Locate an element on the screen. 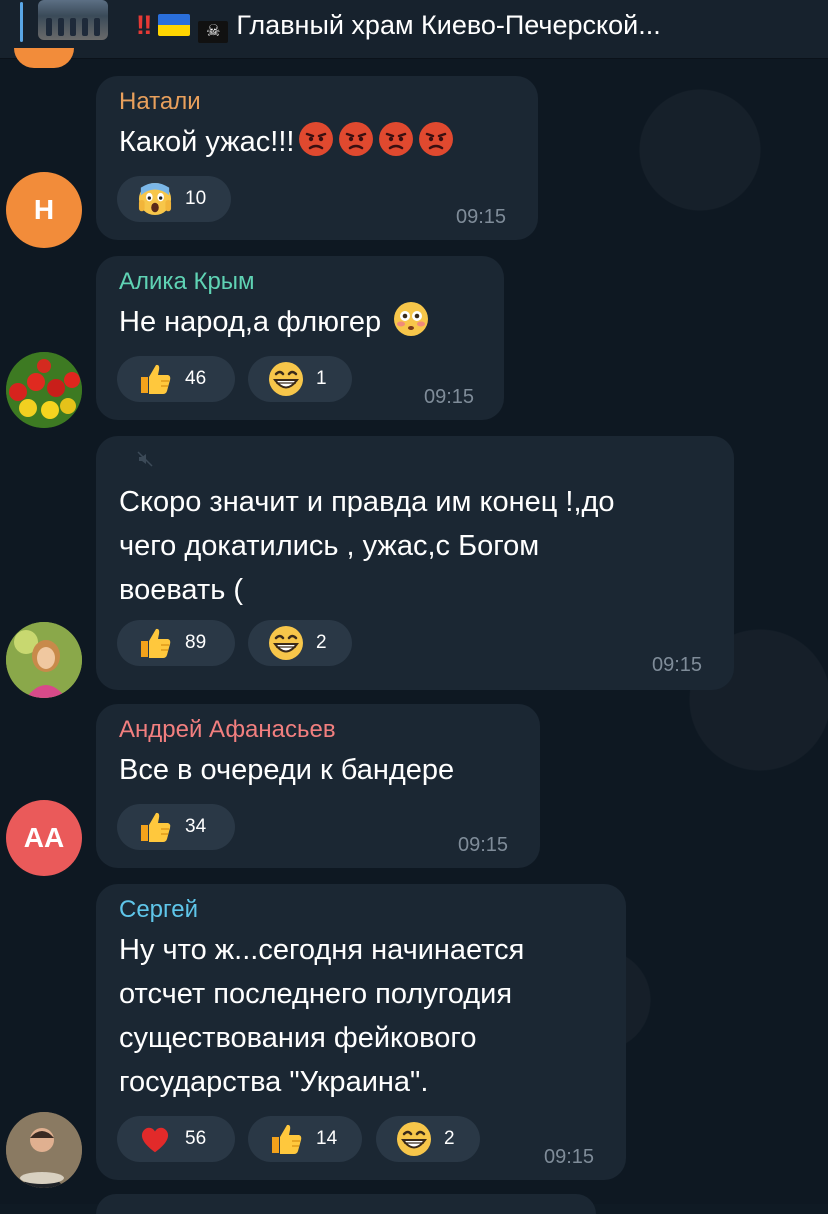  muted-icon is located at coordinates (145, 459).